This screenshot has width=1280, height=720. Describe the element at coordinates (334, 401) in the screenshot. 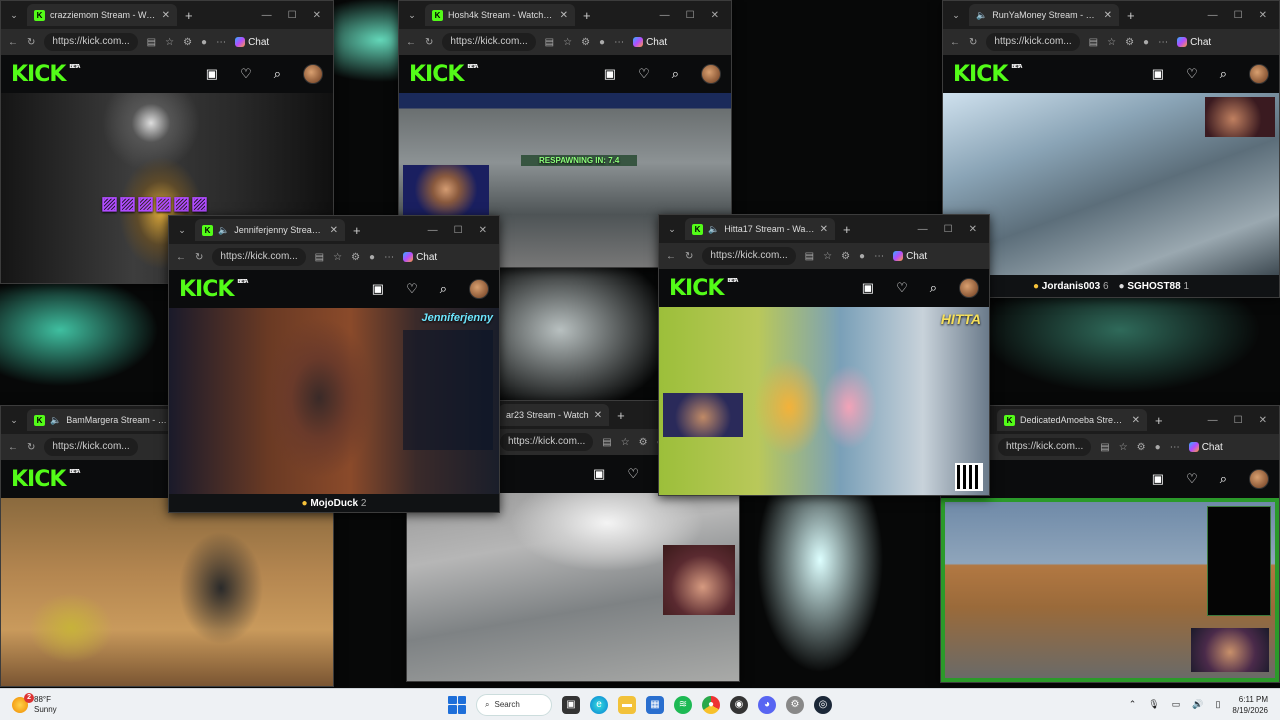

I see `stream-video: Jenniferjenny` at that location.